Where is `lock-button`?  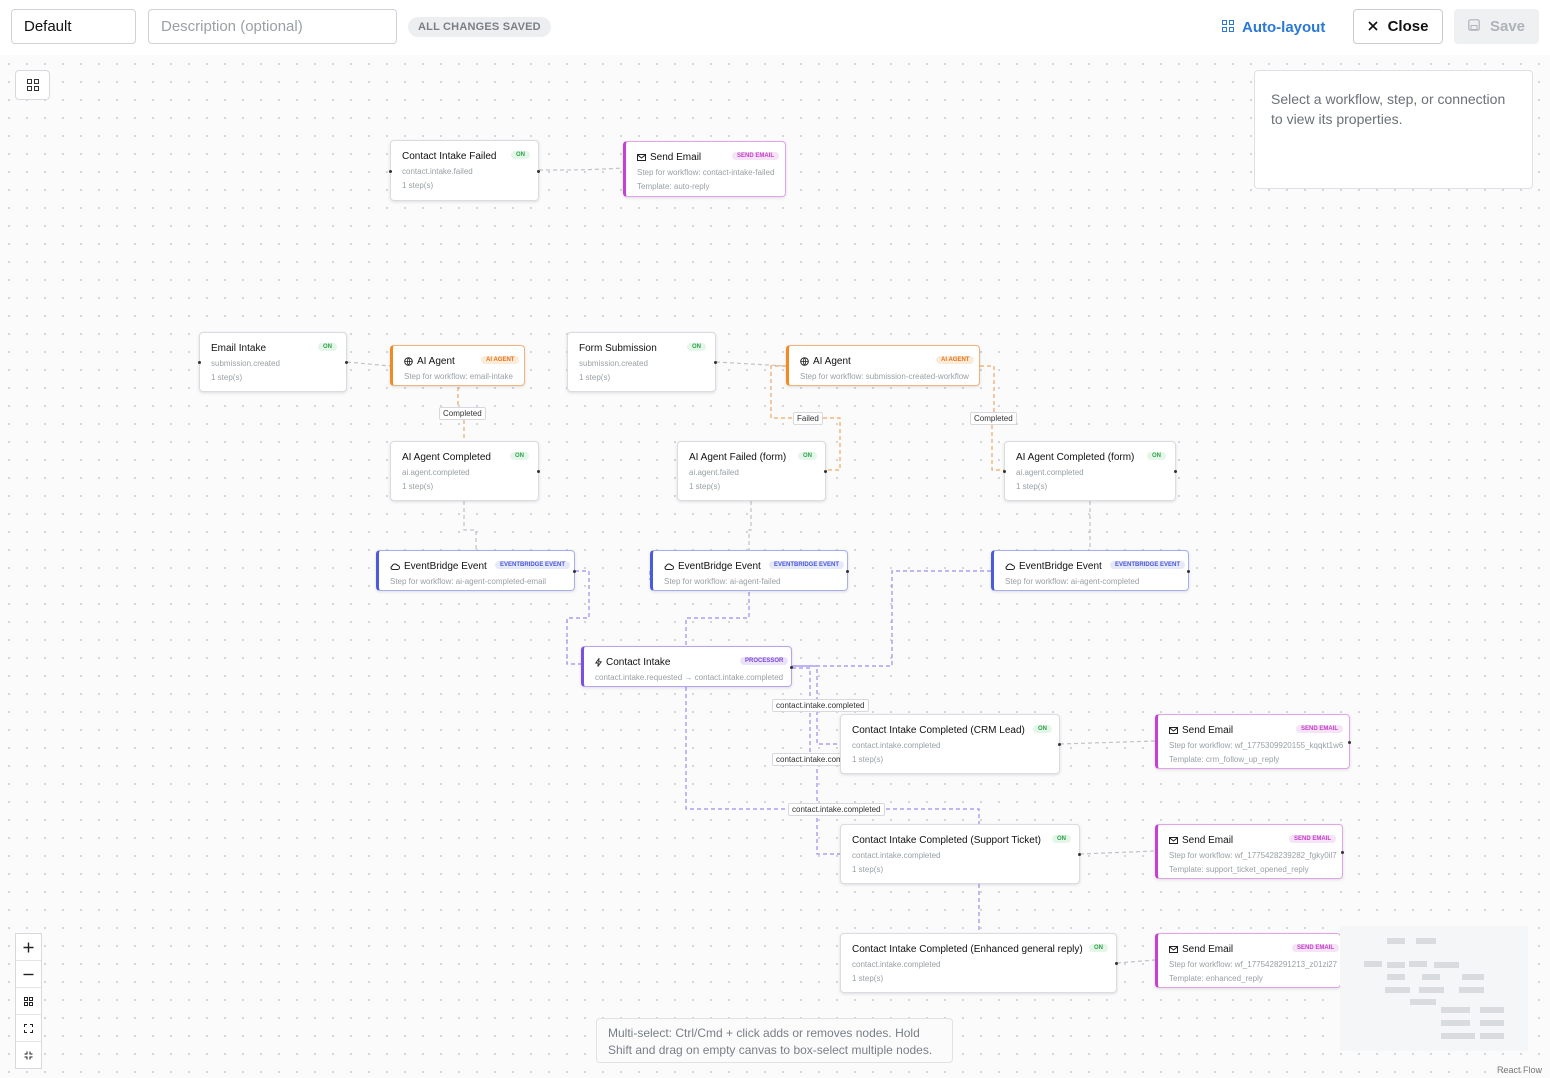
lock-button is located at coordinates (28, 1055).